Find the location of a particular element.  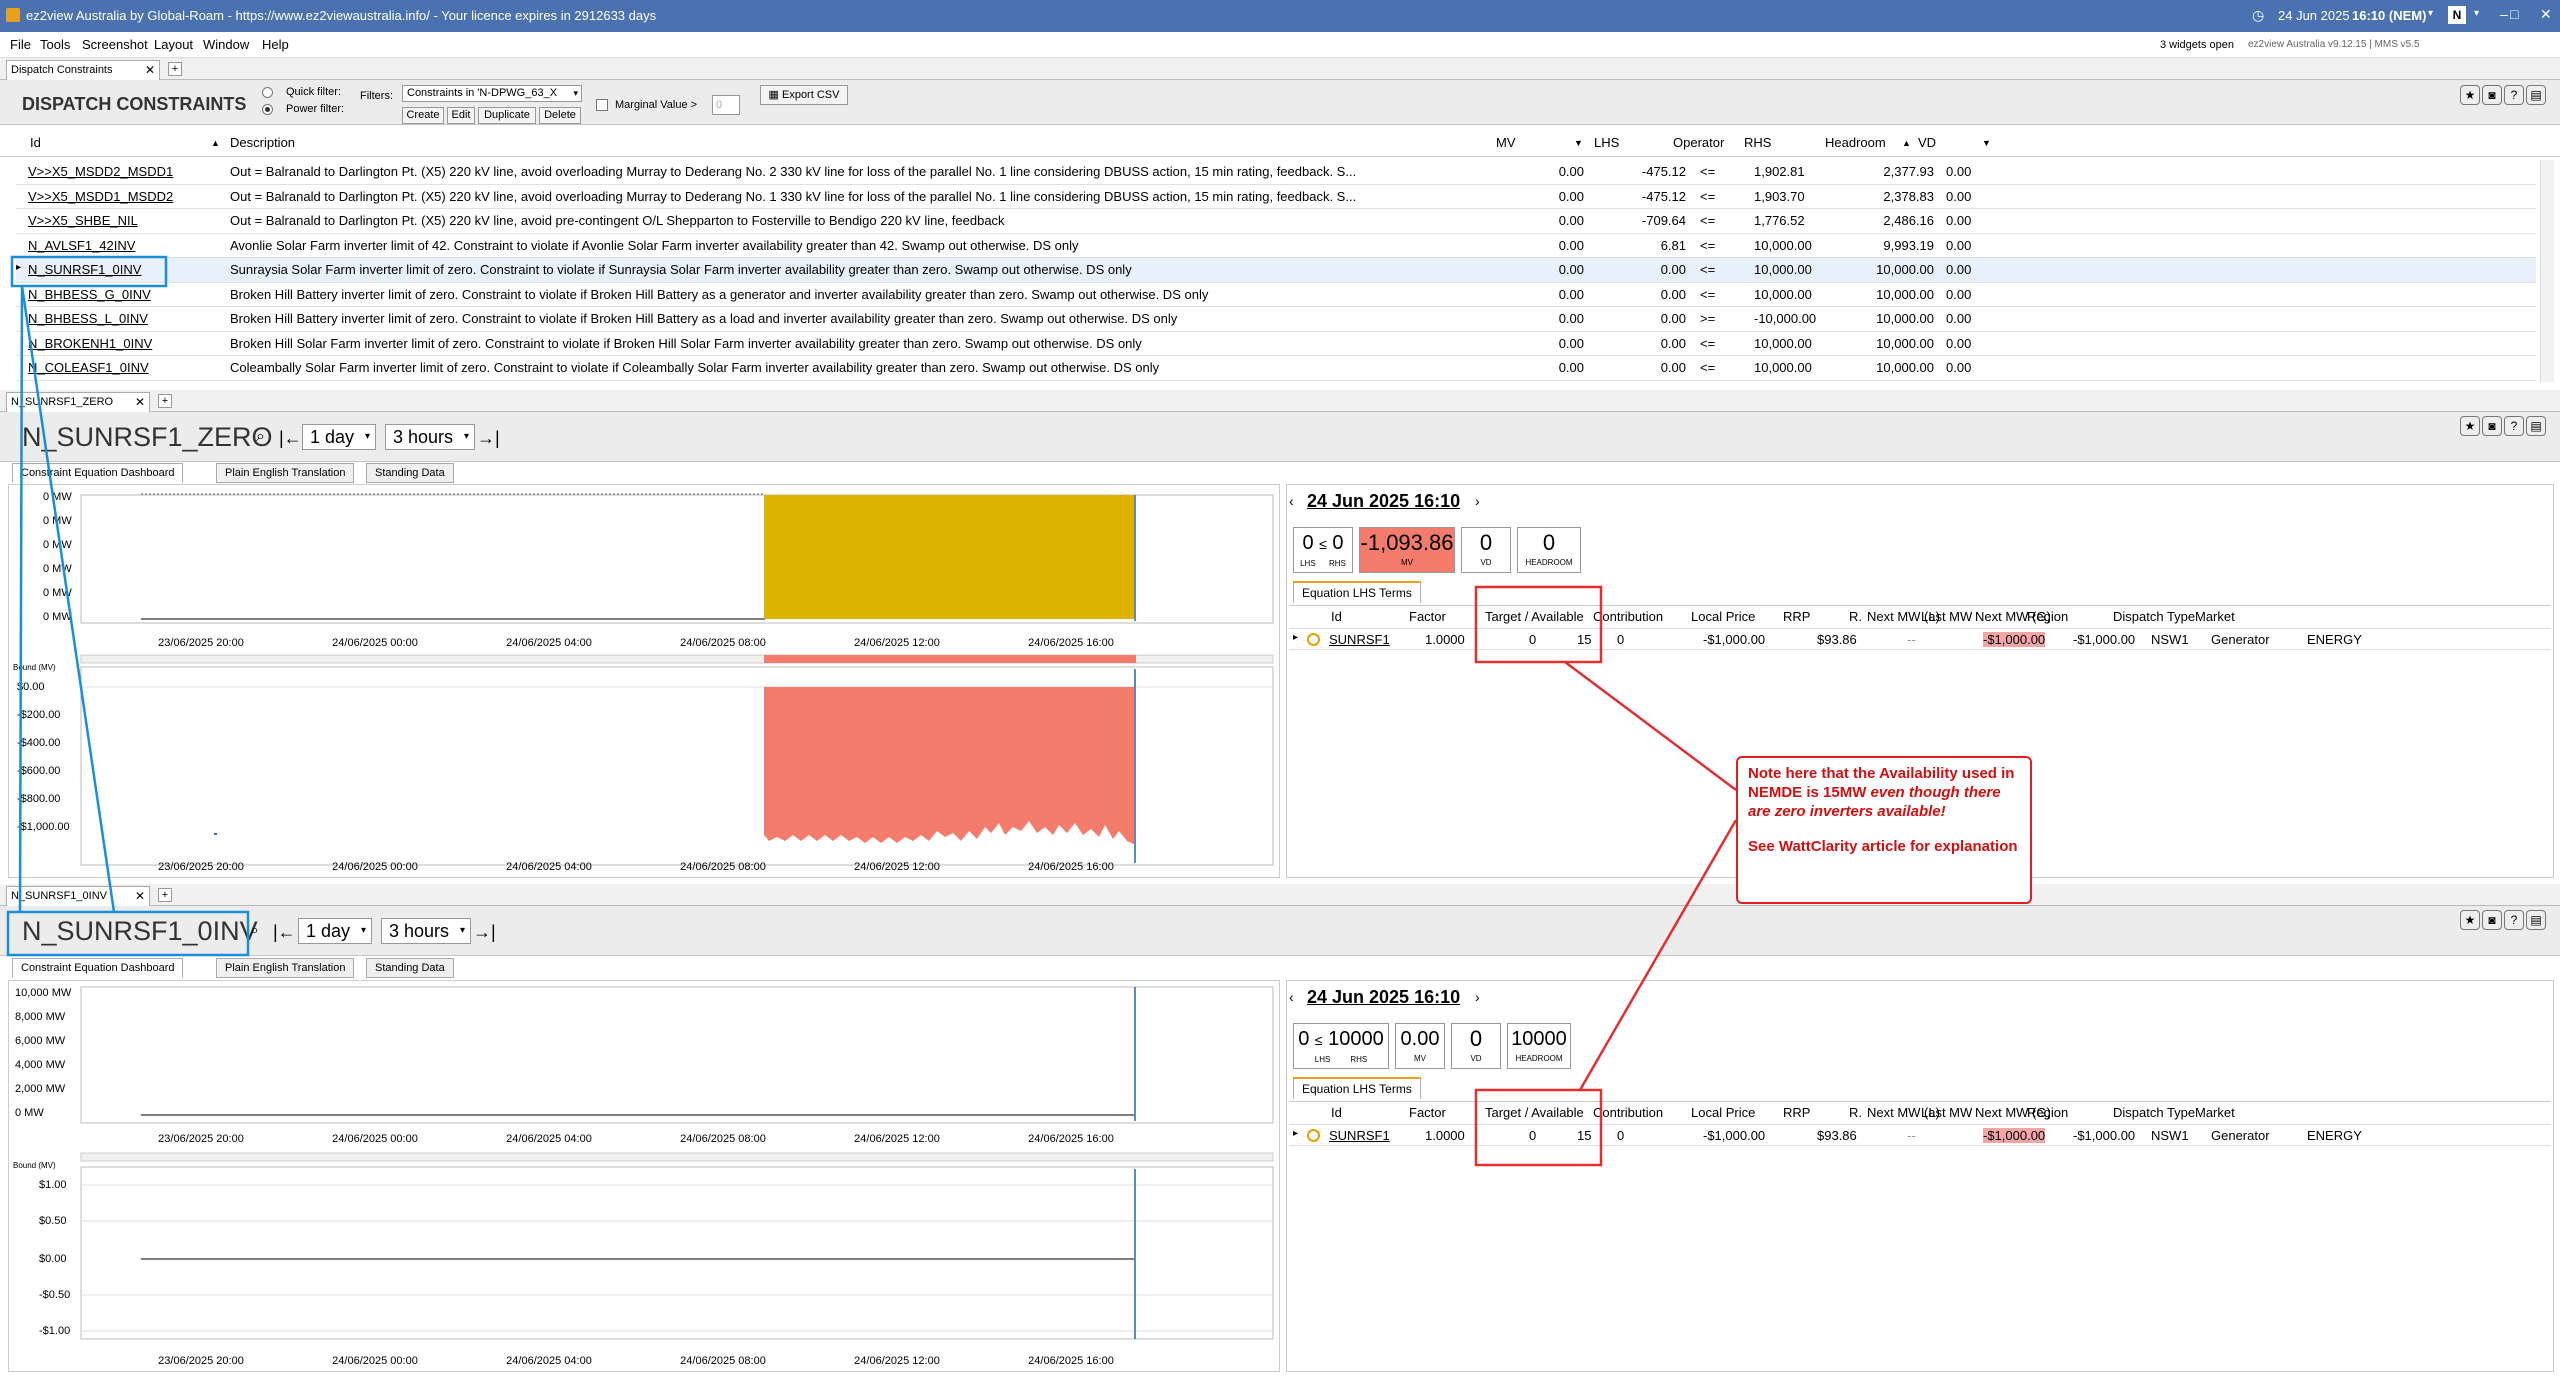

filter-dropdown: Constraints in 'N-DPWG_63_X ▾ is located at coordinates (492, 93).